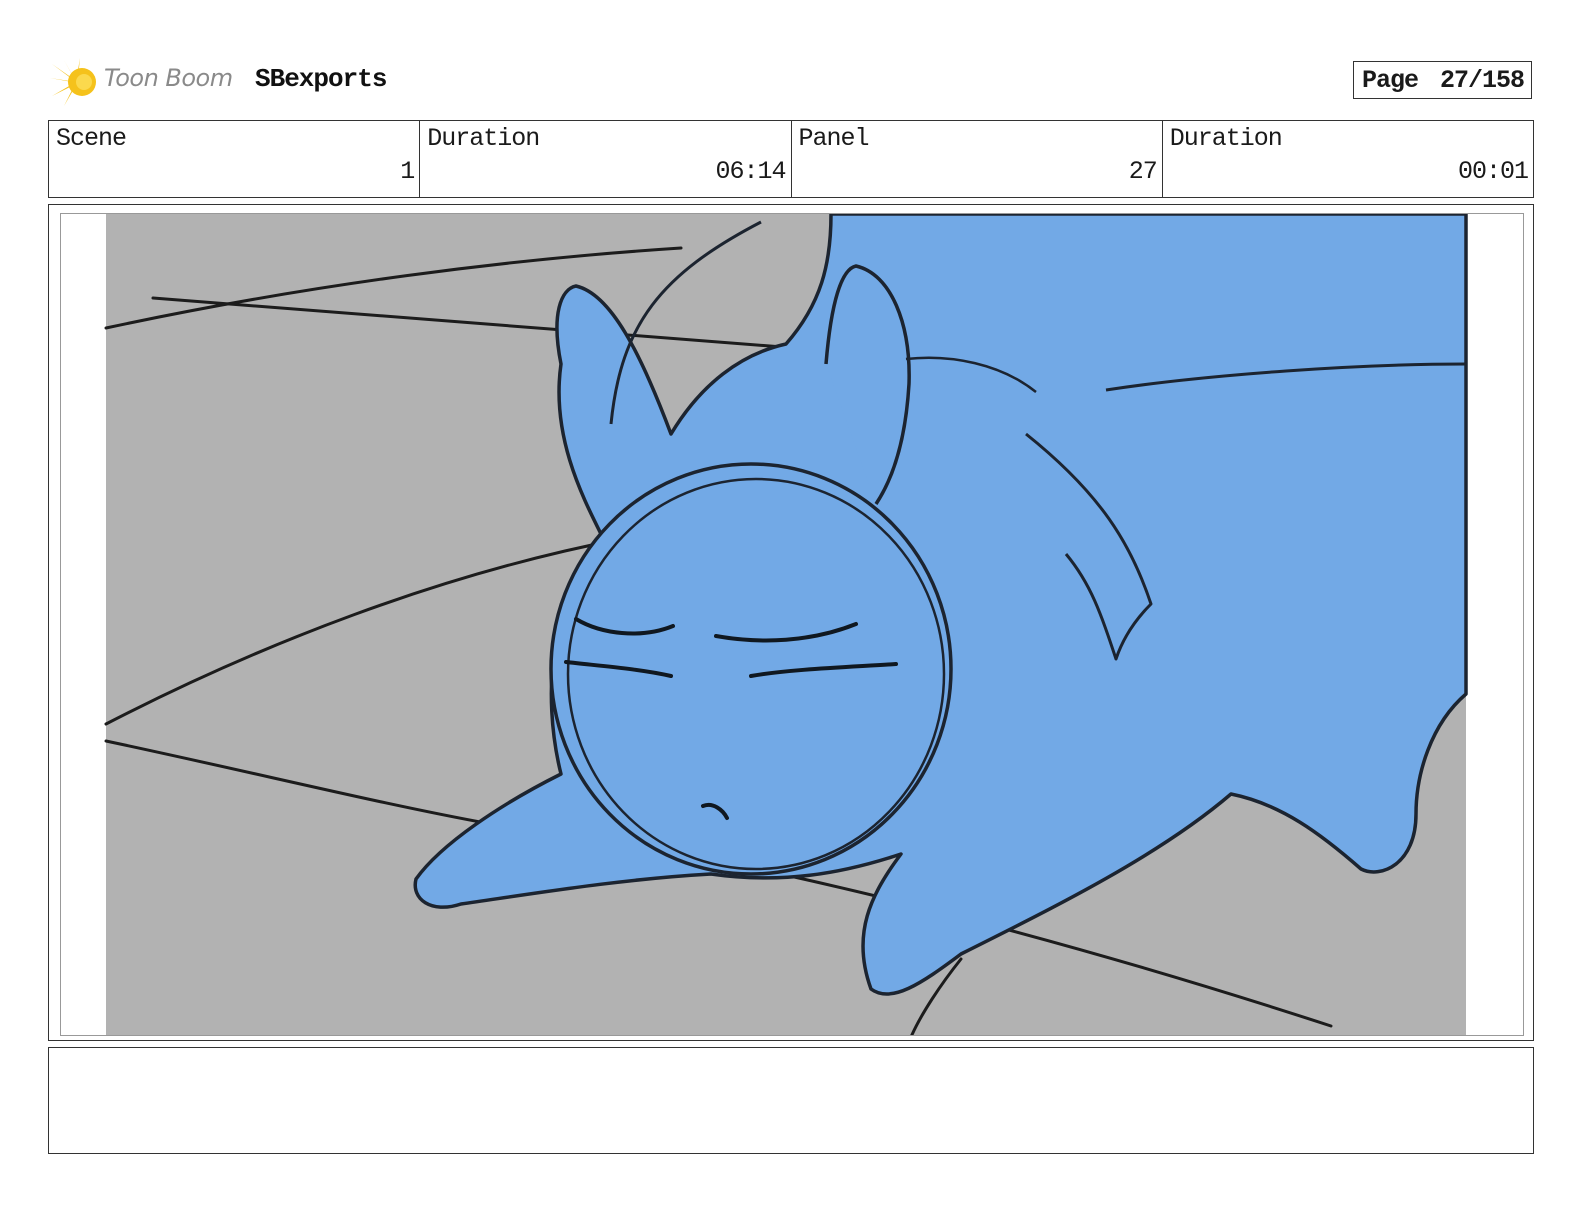  I want to click on panel-caption-box, so click(791, 1100).